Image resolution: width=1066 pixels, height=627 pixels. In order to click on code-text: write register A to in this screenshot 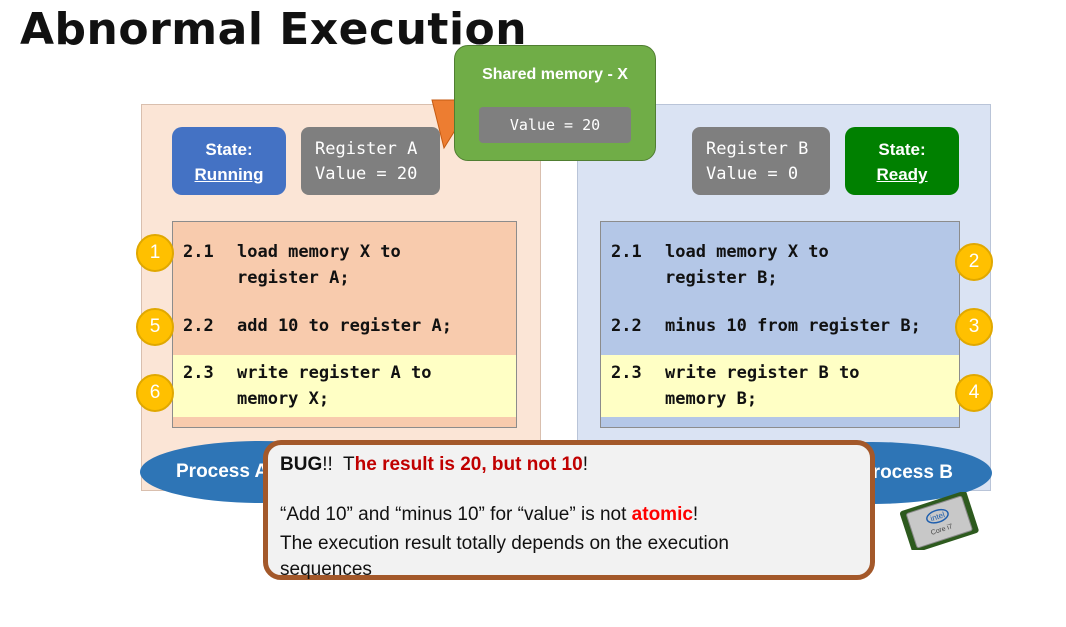, I will do `click(334, 373)`.